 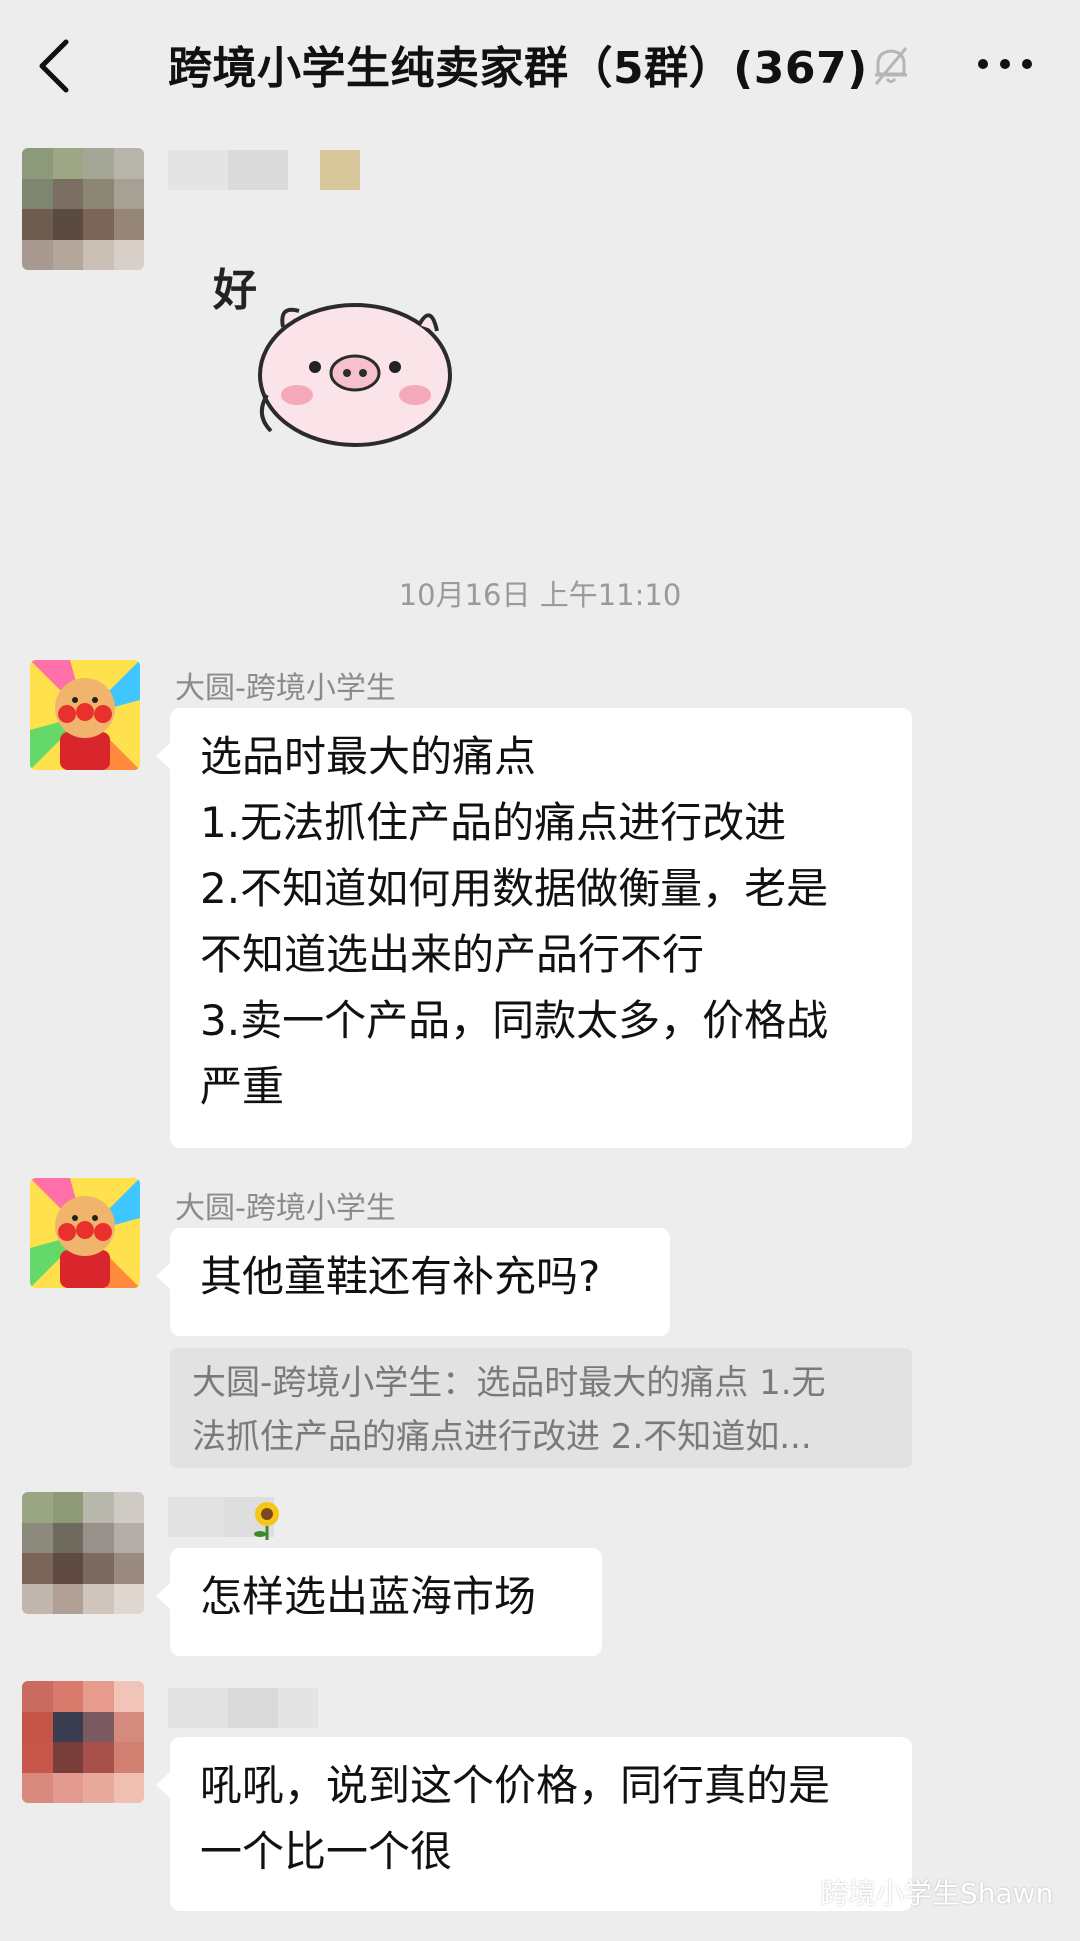 I want to click on message-text: 怎样选出蓝海市场, so click(x=368, y=1596).